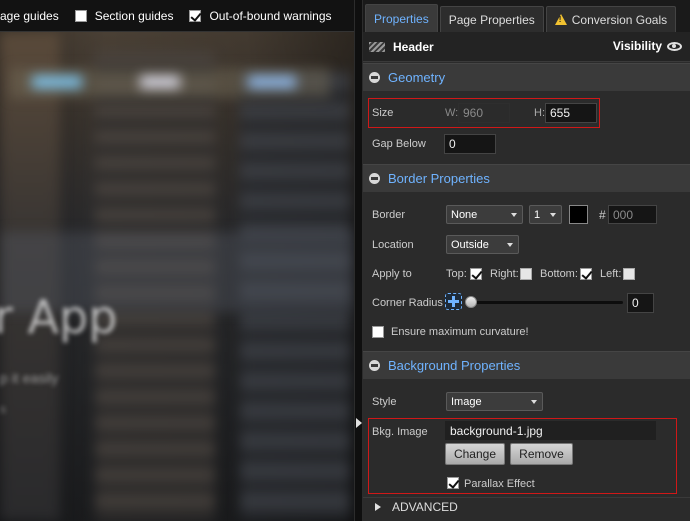  I want to click on tab-page-properties: Page Properties, so click(491, 19).